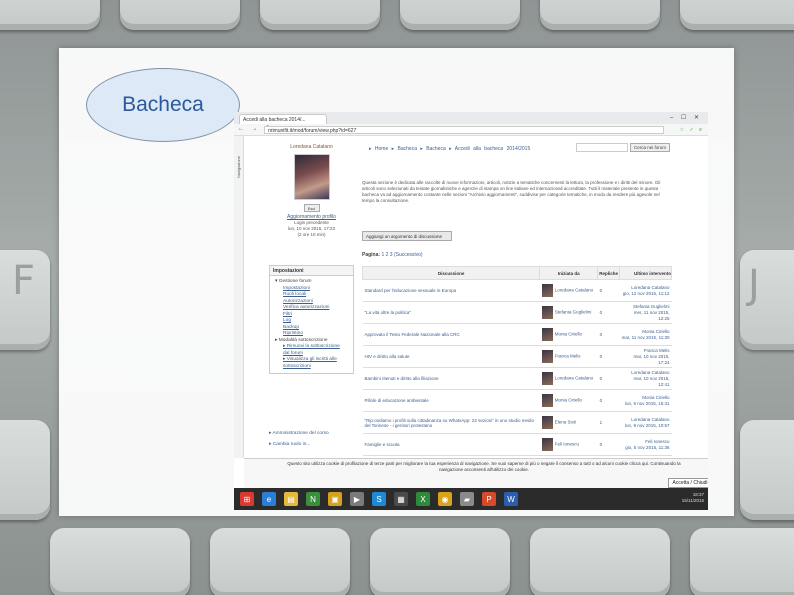  What do you see at coordinates (291, 499) in the screenshot?
I see `explorer-icon: ▤` at bounding box center [291, 499].